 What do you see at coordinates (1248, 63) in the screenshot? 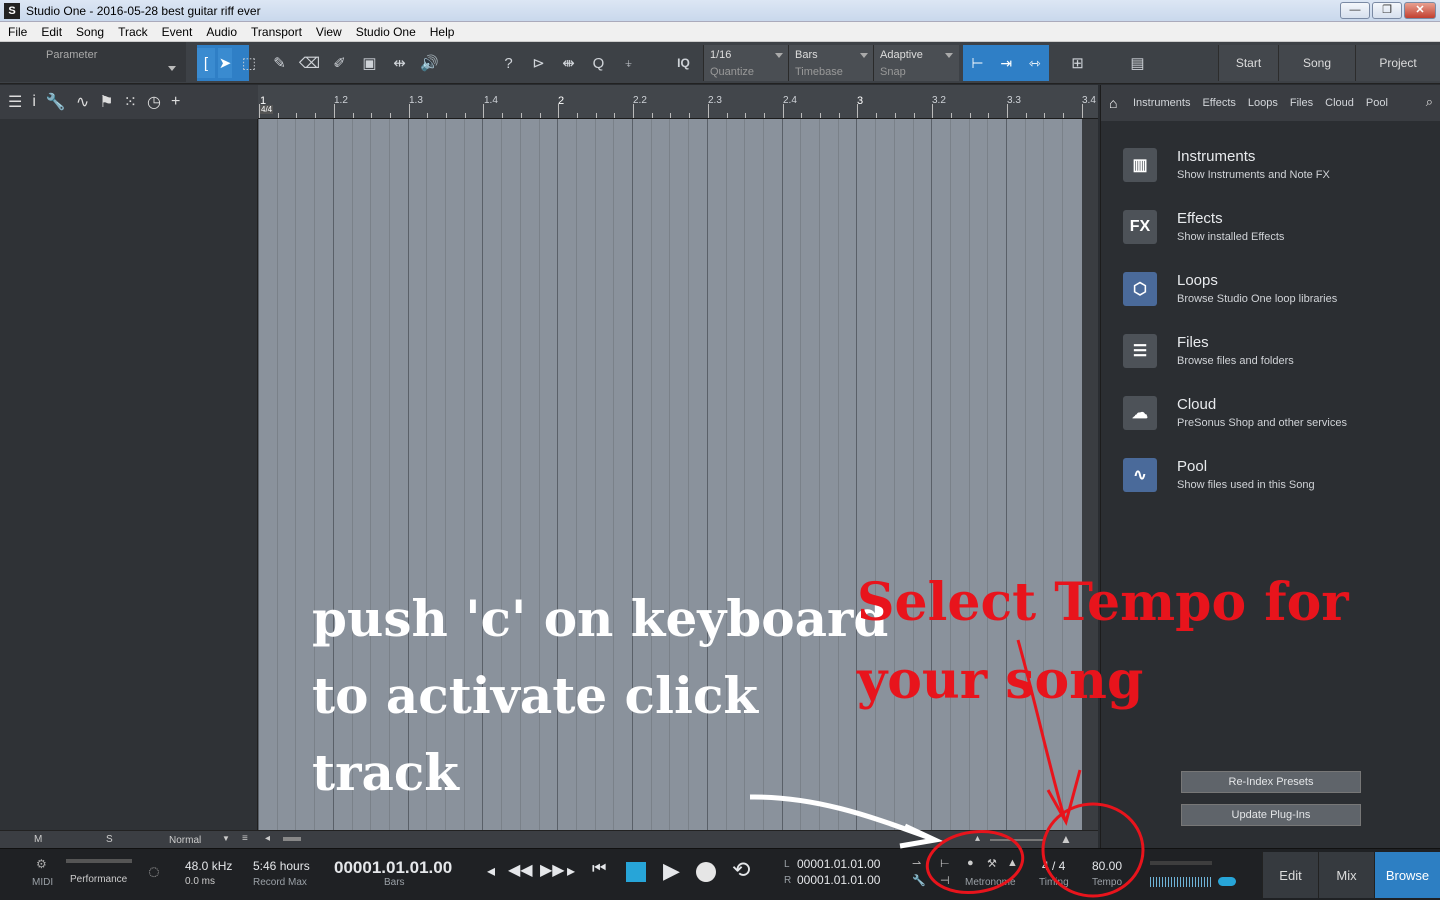
I see `start-button: Start` at bounding box center [1248, 63].